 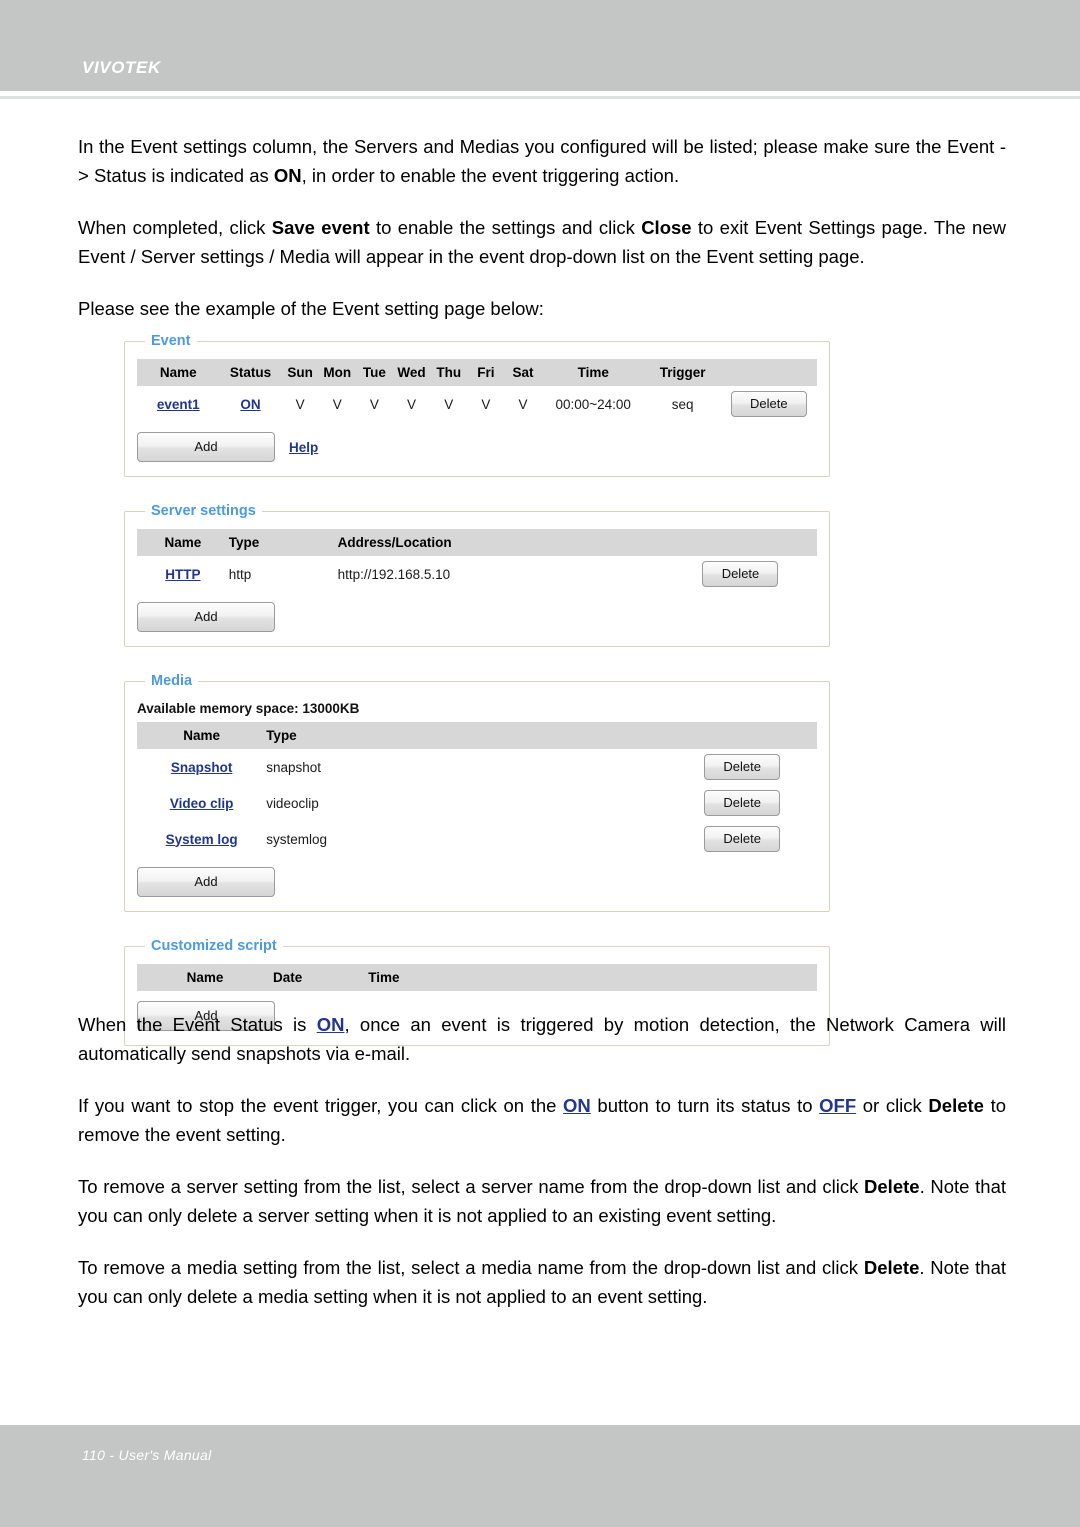 I want to click on page-header: VIVOTEK, so click(x=540, y=45).